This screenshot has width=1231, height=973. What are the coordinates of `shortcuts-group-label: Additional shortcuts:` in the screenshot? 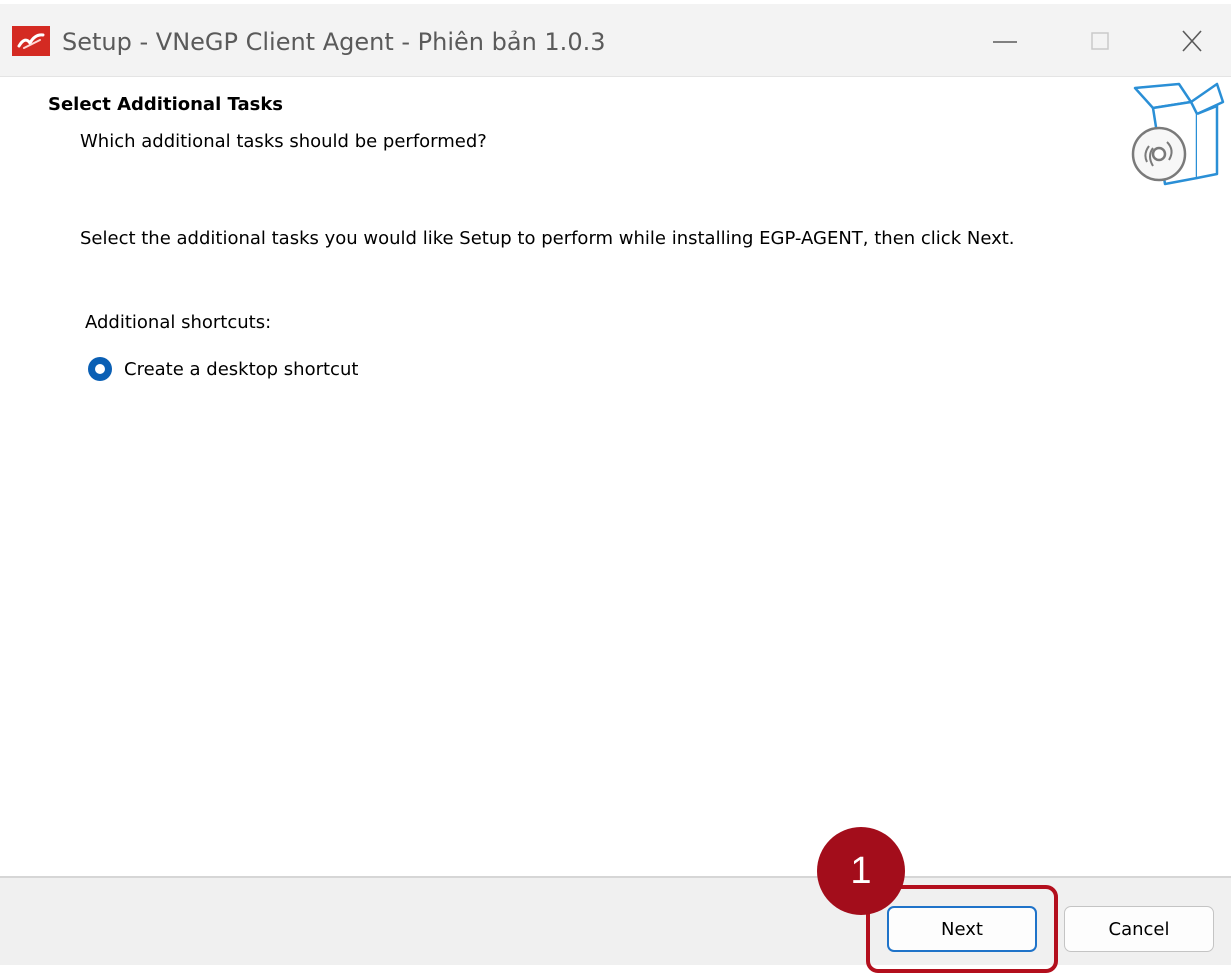 It's located at (178, 322).